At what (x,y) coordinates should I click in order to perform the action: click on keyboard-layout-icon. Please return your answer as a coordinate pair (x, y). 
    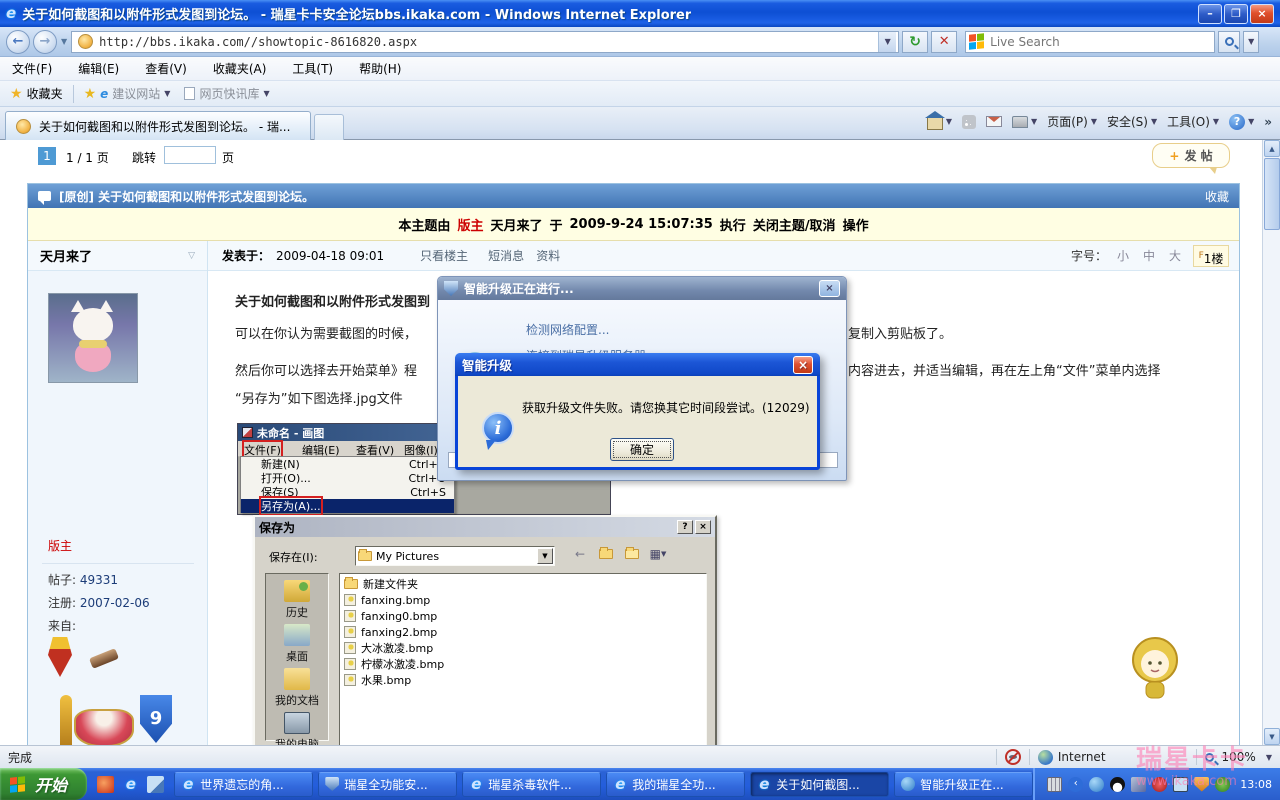
    Looking at the image, I should click on (1055, 784).